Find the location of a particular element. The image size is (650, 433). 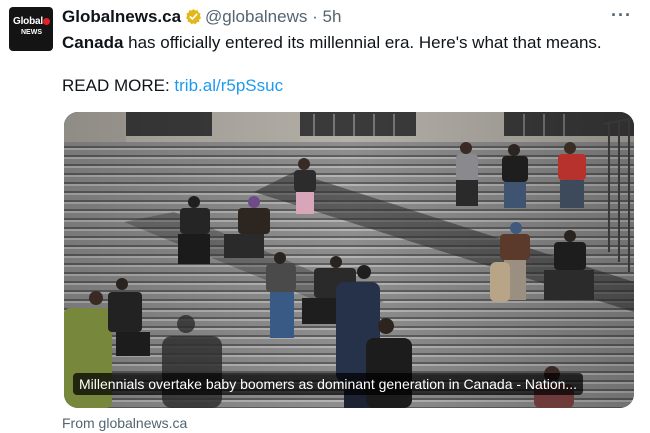

logo-dot-icon is located at coordinates (46, 21).